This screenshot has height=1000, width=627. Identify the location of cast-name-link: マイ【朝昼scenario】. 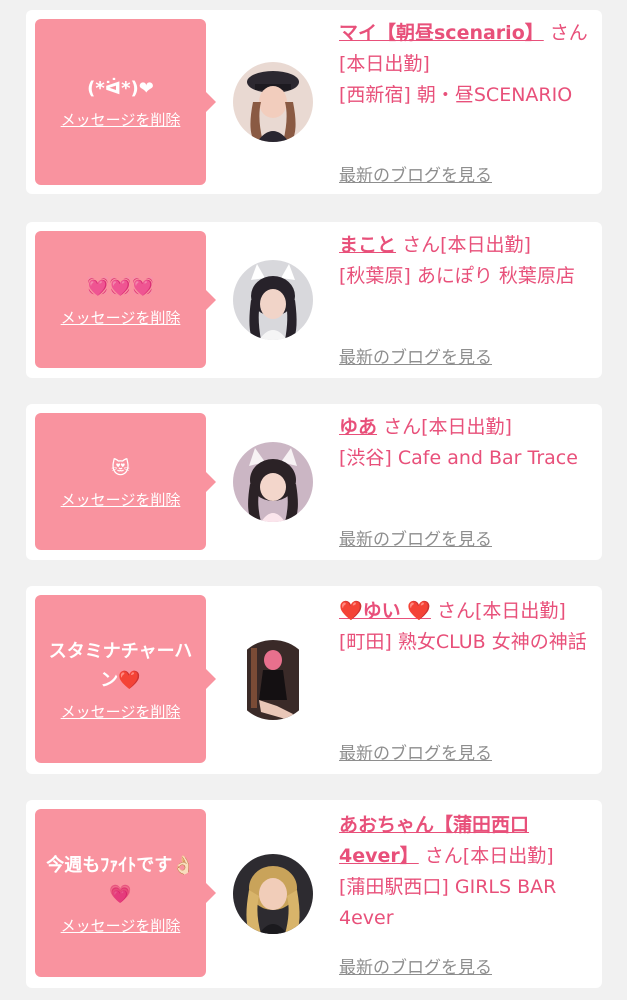
(441, 33).